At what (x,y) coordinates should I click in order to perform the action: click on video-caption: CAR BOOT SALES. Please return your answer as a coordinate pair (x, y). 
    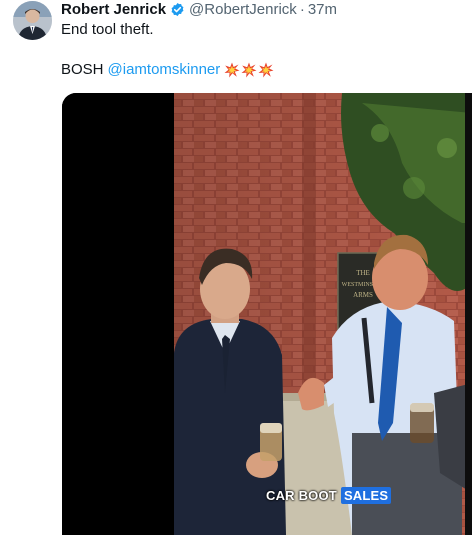
    Looking at the image, I should click on (329, 495).